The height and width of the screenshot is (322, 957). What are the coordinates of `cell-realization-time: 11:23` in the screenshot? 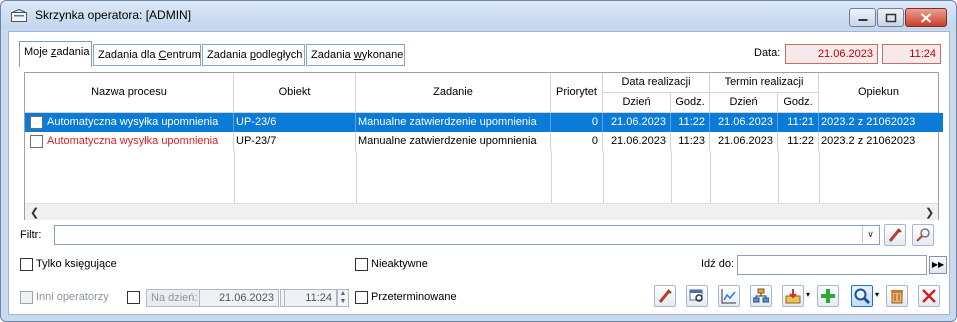 It's located at (690, 141).